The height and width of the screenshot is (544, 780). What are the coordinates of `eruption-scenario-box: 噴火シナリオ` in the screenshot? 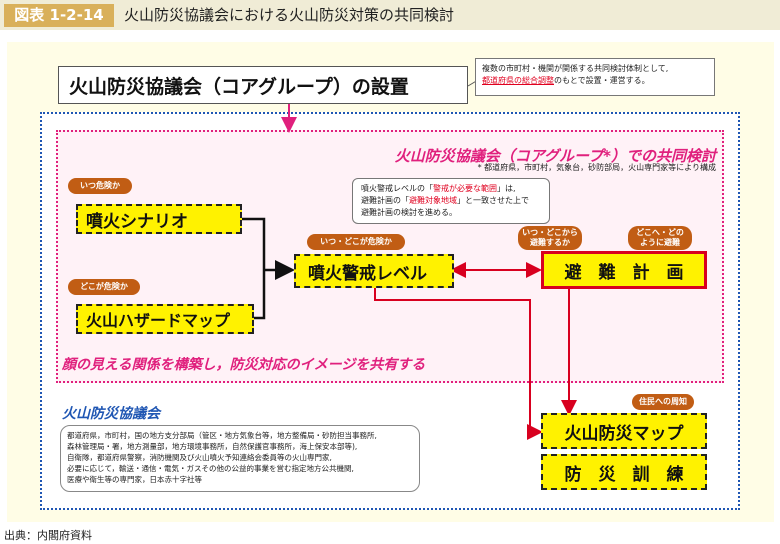 It's located at (159, 219).